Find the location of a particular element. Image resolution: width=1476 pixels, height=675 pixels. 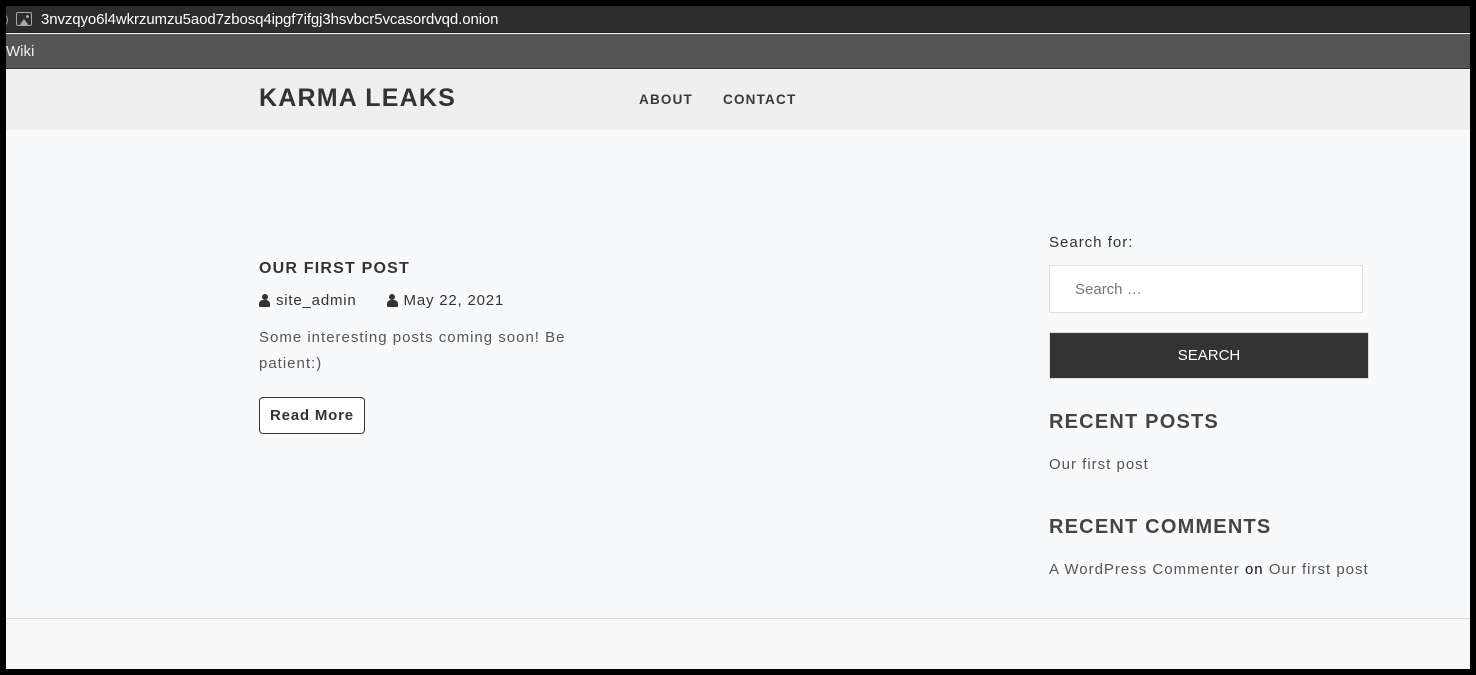

search-label: Search for: is located at coordinates (1091, 242).